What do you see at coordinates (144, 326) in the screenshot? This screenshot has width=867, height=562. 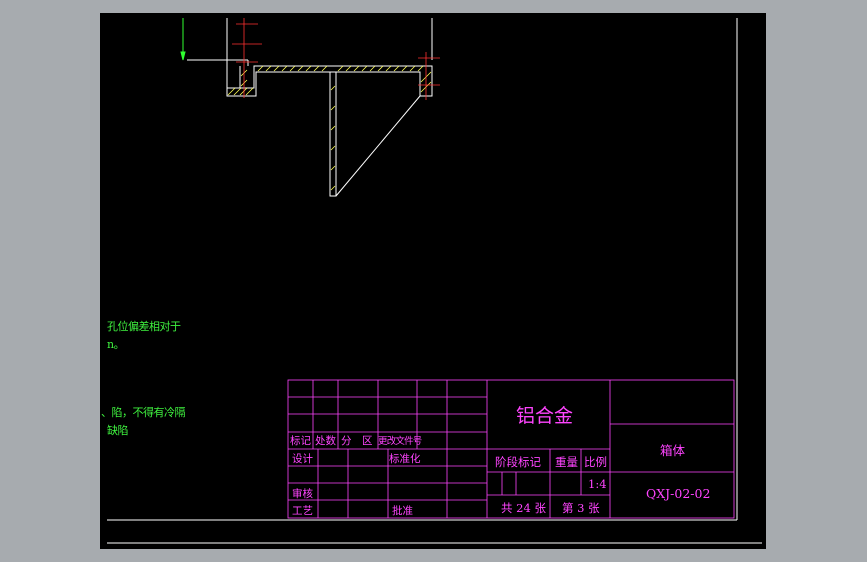 I see `tech-note-line-1: 孔位偏差相对于` at bounding box center [144, 326].